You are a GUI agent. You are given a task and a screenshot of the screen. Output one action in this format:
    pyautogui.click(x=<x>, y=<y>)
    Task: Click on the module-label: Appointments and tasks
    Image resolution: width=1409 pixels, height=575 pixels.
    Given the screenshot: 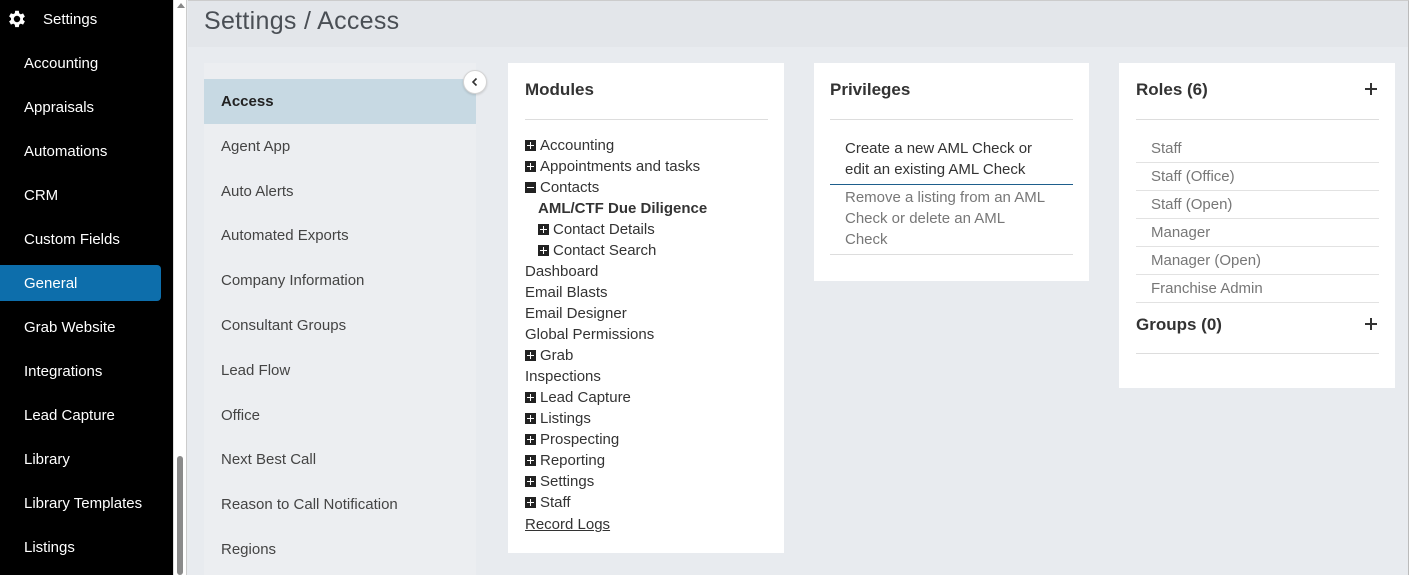 What is the action you would take?
    pyautogui.click(x=620, y=166)
    